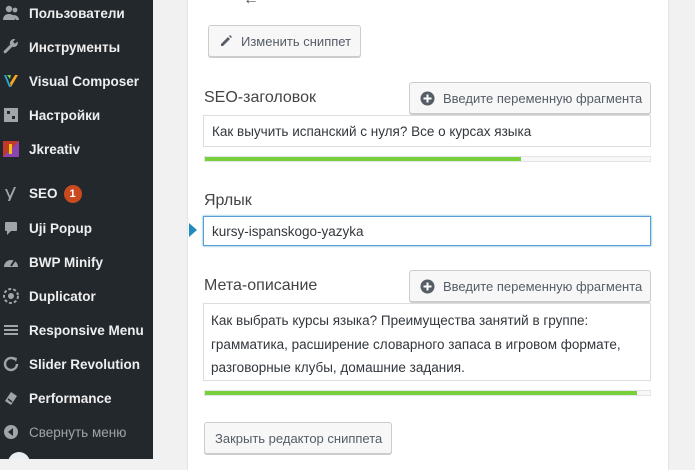 This screenshot has height=470, width=695. I want to click on insert-variable-button-seo-title: Введите переменную фрагмента, so click(530, 98).